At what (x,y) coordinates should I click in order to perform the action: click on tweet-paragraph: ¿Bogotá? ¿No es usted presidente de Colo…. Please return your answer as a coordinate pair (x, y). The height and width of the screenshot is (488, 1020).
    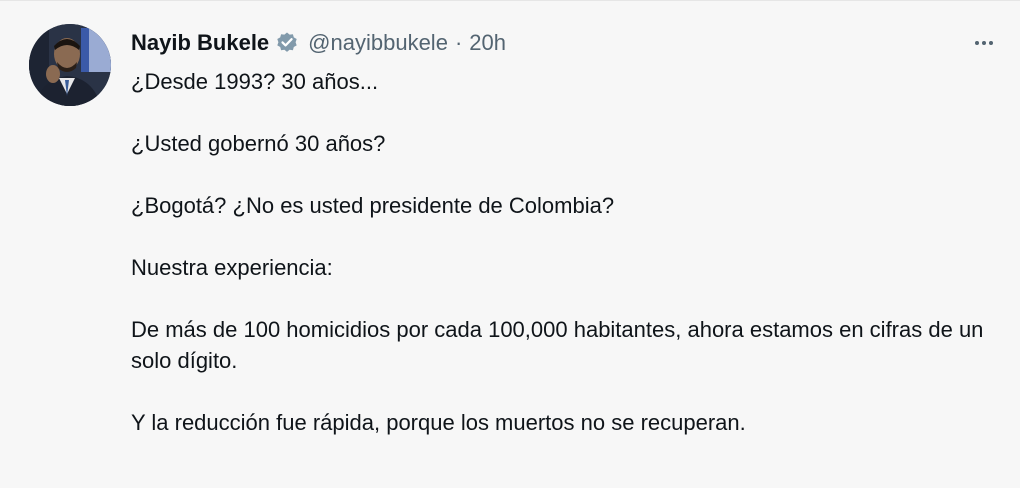
    Looking at the image, I should click on (373, 205).